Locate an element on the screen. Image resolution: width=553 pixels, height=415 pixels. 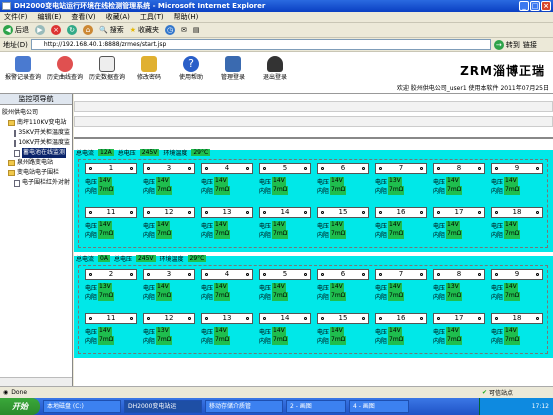
cell-number: 5 is located at coordinates (285, 274).